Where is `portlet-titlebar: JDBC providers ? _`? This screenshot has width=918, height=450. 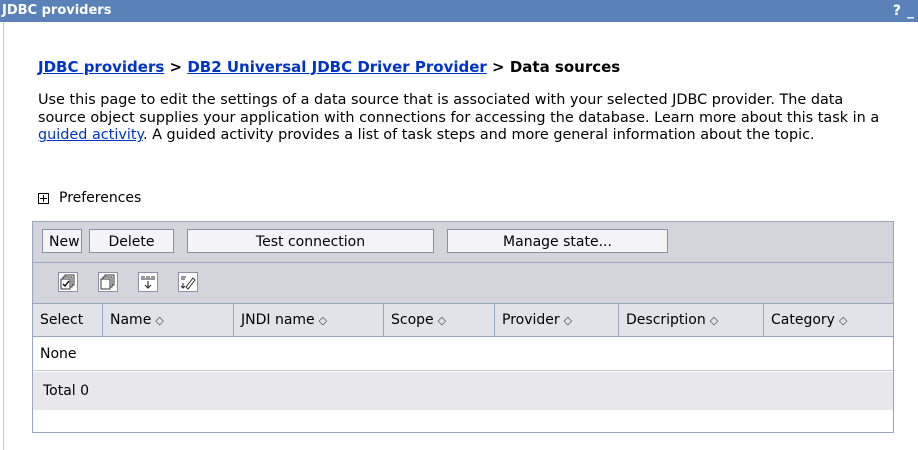
portlet-titlebar: JDBC providers ? _ is located at coordinates (459, 11).